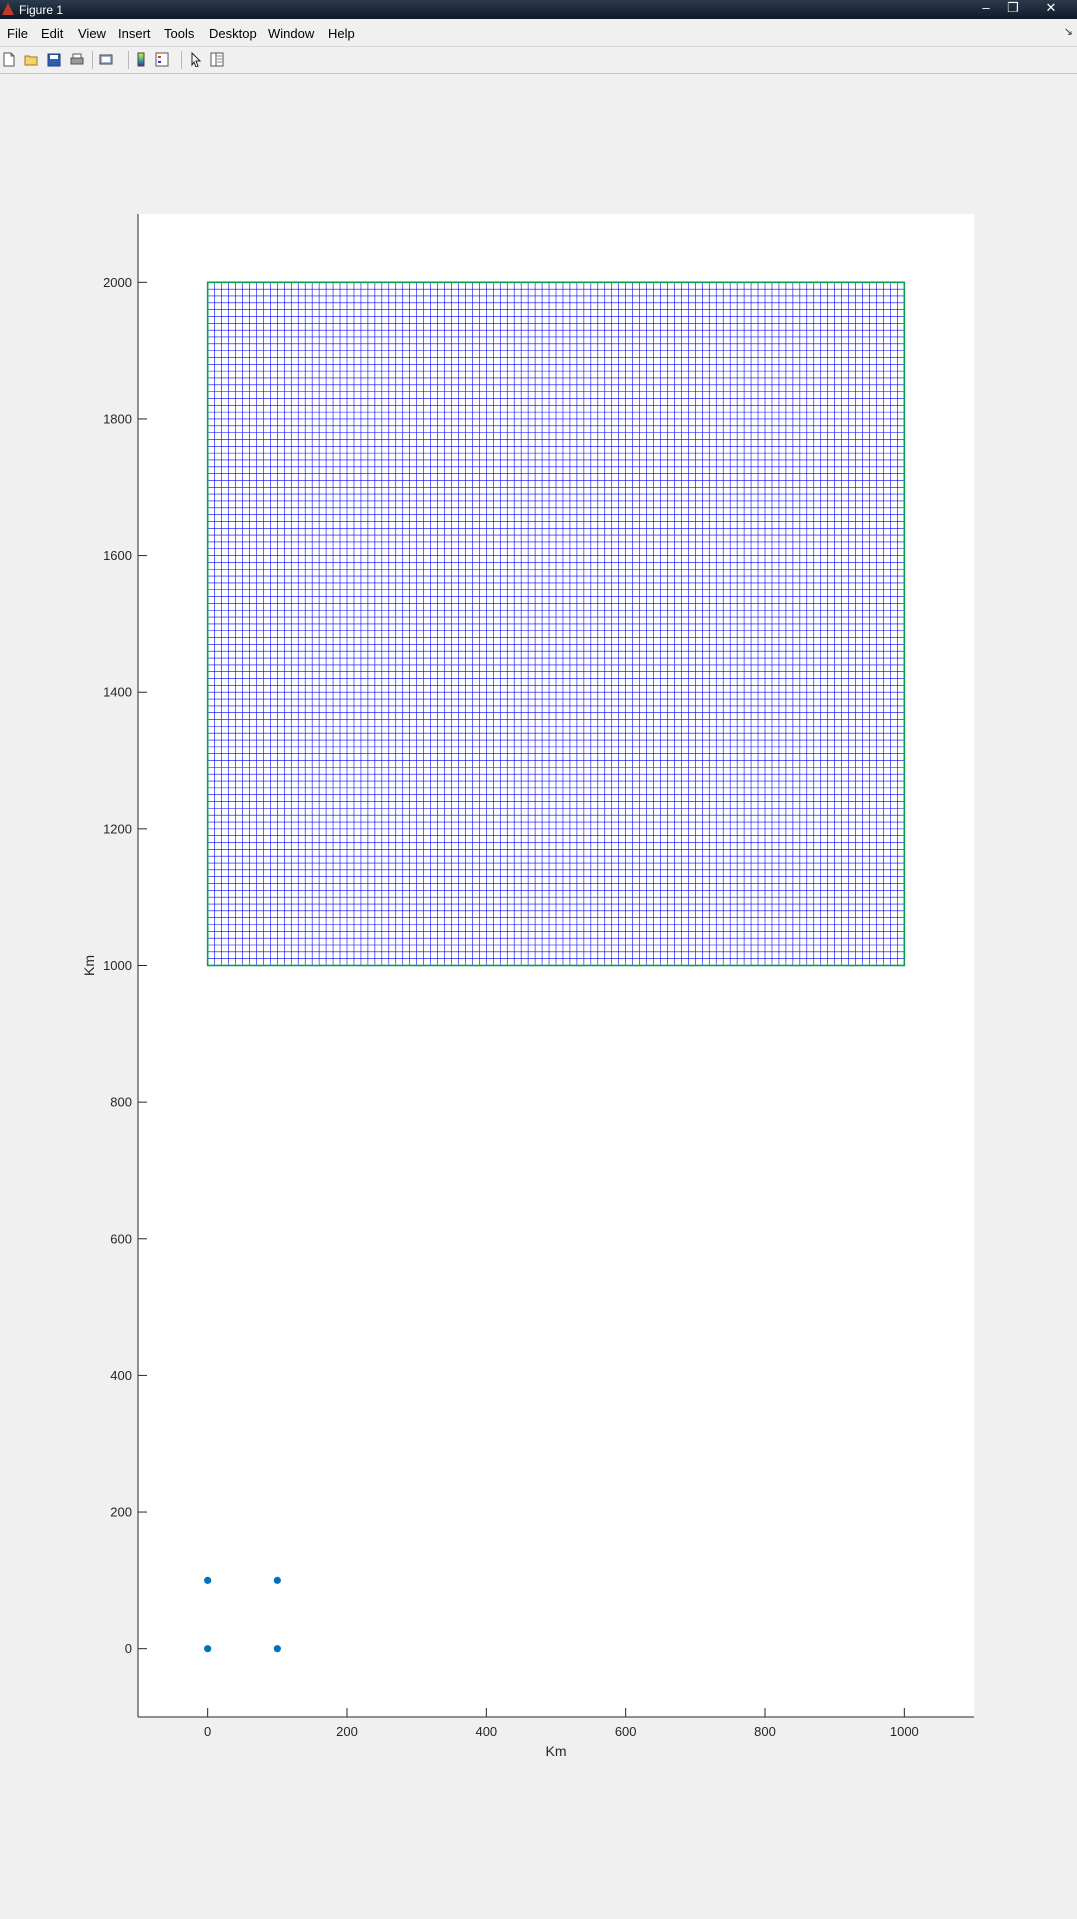  What do you see at coordinates (765, 1731) in the screenshot?
I see `x-tick-label: 800` at bounding box center [765, 1731].